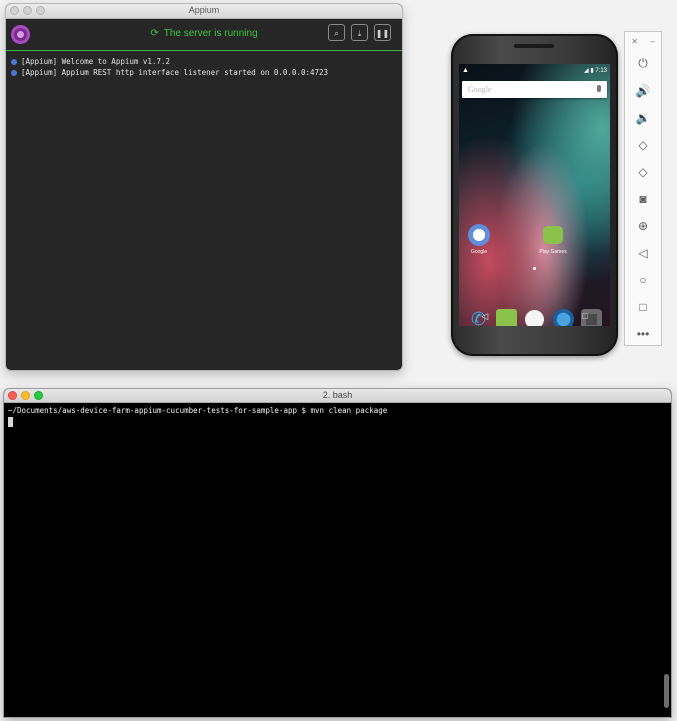  I want to click on overview-icon: □, so click(643, 306).